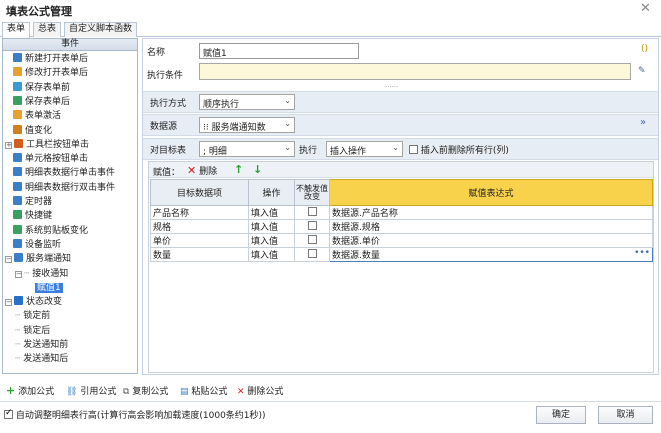  Describe the element at coordinates (17, 72) in the screenshot. I see `folder-icon` at that location.